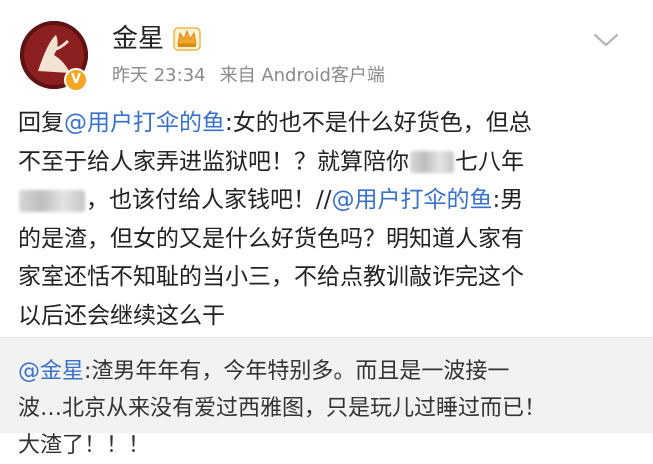  Describe the element at coordinates (187, 39) in the screenshot. I see `crown-icon` at that location.